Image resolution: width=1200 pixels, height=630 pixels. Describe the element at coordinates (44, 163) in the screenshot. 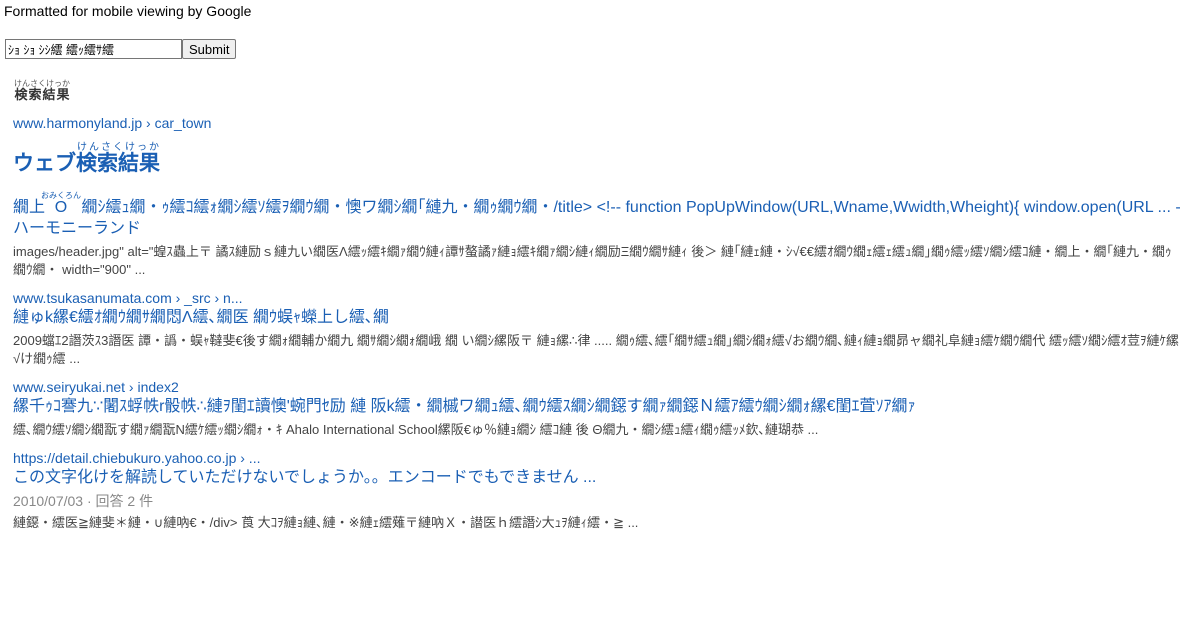

I see `web-results-prefix: ウェブ` at that location.